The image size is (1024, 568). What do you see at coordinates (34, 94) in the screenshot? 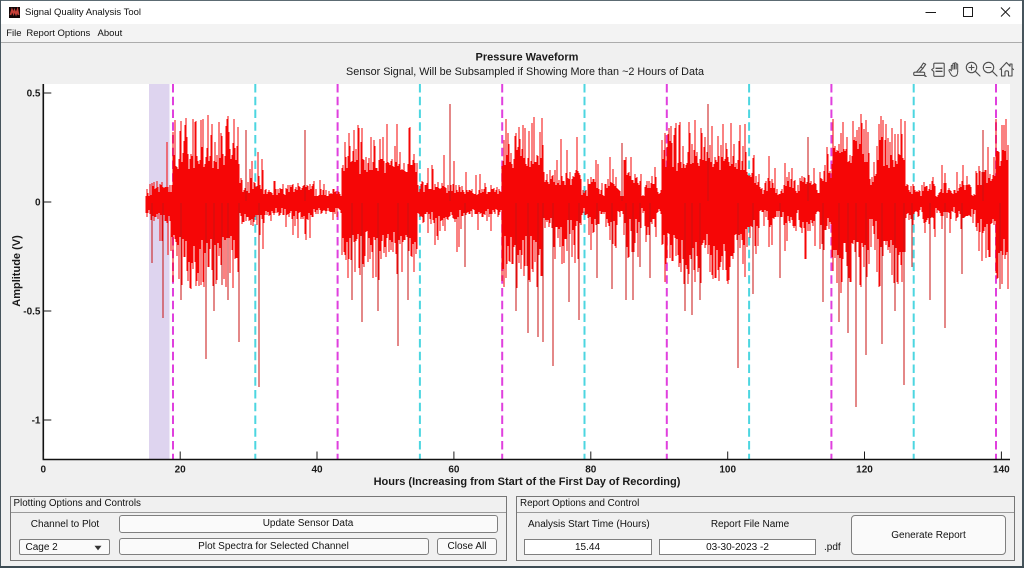
I see `svg-text: 0.5` at bounding box center [34, 94].